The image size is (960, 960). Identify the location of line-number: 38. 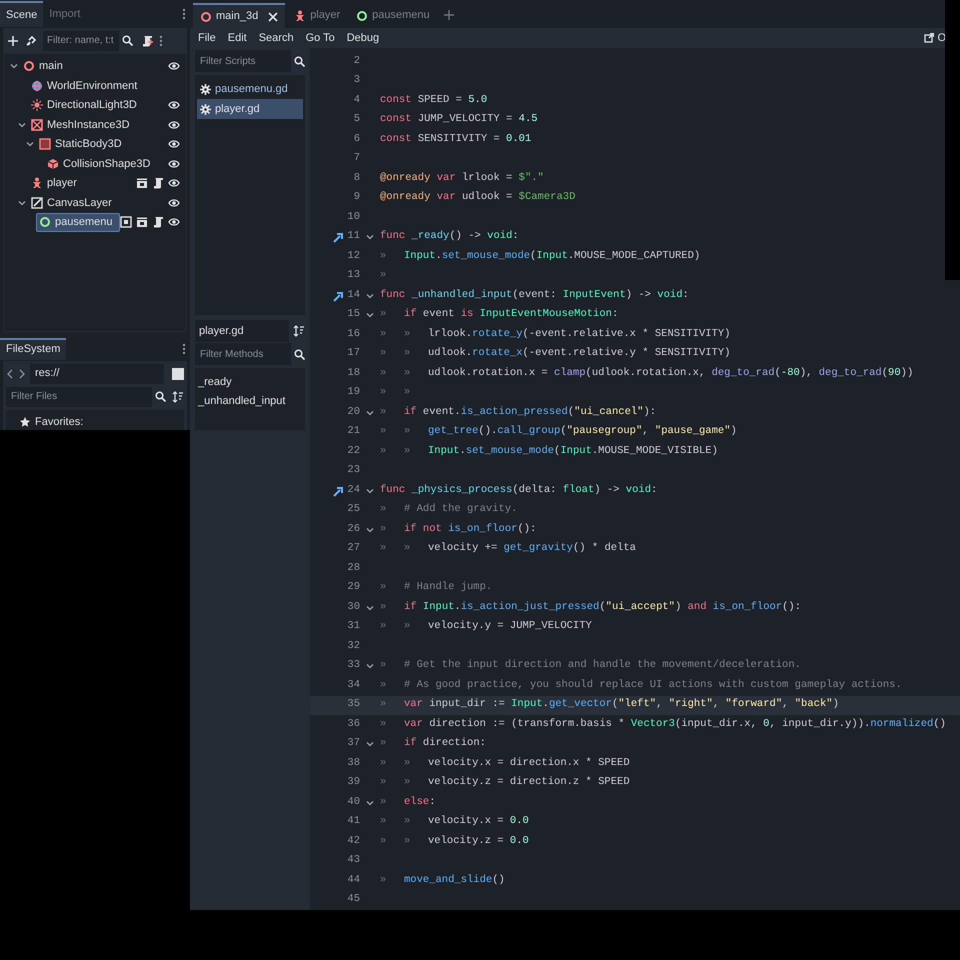
(353, 763).